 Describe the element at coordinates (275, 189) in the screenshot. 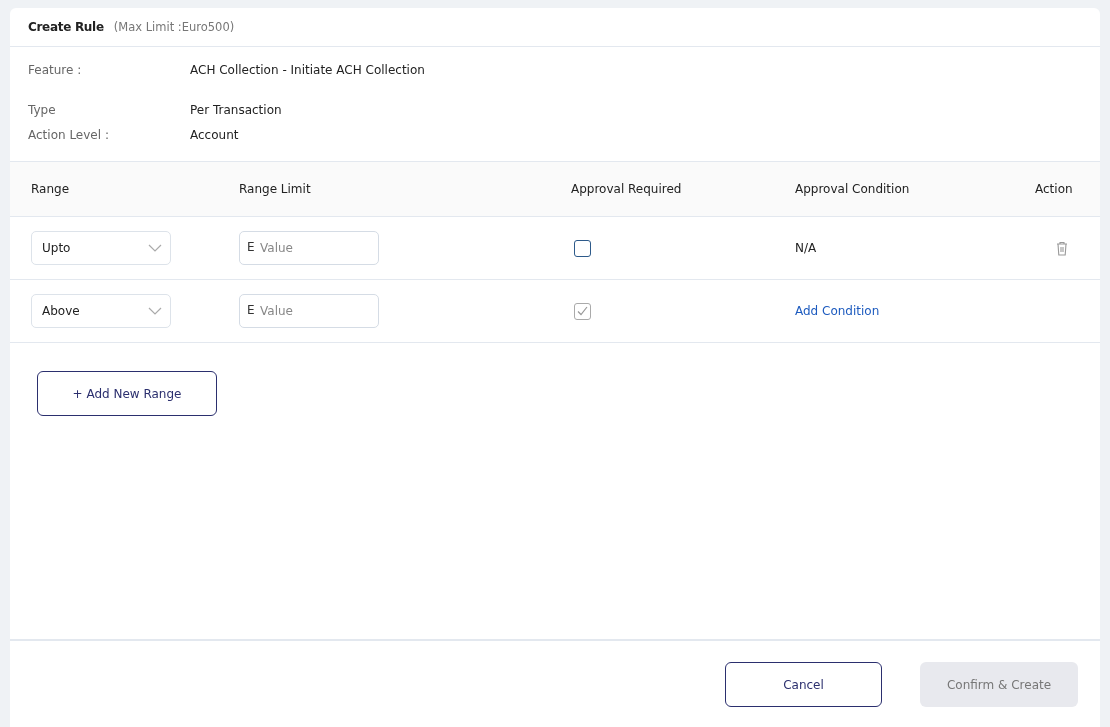

I see `column-header: Range Limit` at that location.